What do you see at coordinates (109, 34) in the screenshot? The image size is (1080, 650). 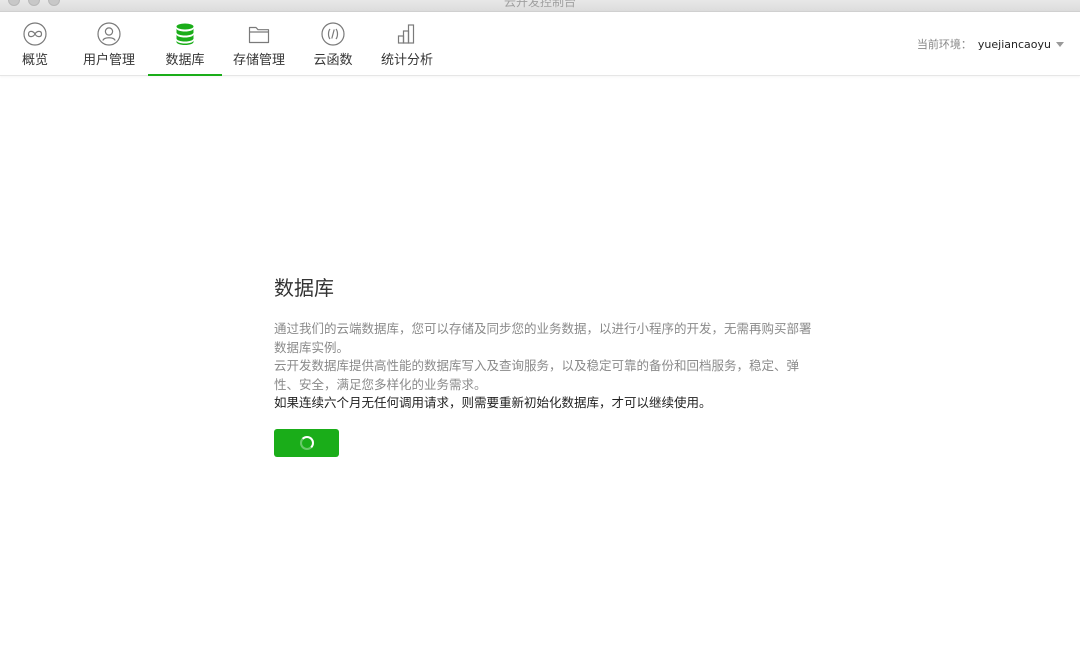 I see `user-icon` at bounding box center [109, 34].